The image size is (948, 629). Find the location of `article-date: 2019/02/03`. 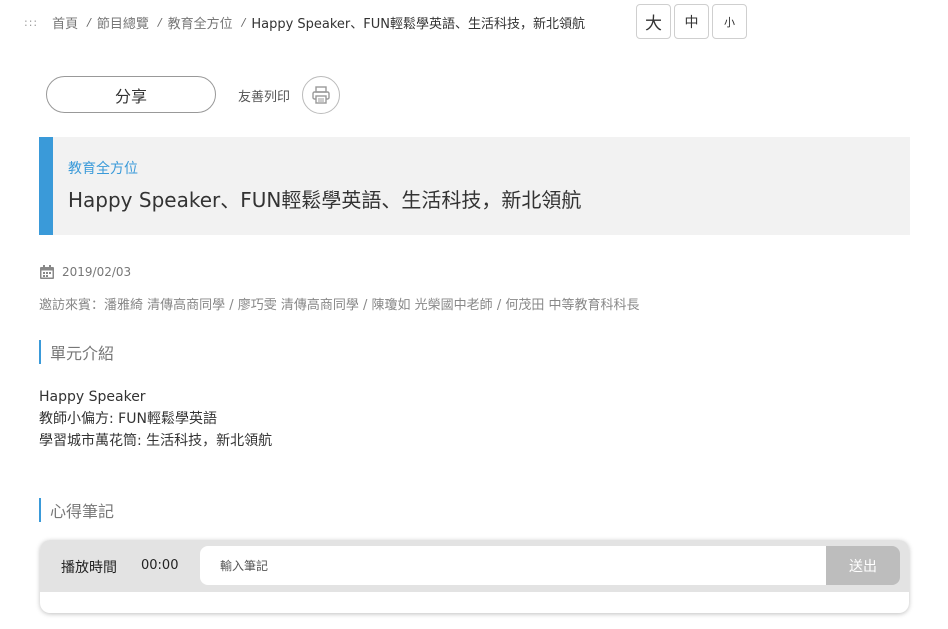

article-date: 2019/02/03 is located at coordinates (97, 272).